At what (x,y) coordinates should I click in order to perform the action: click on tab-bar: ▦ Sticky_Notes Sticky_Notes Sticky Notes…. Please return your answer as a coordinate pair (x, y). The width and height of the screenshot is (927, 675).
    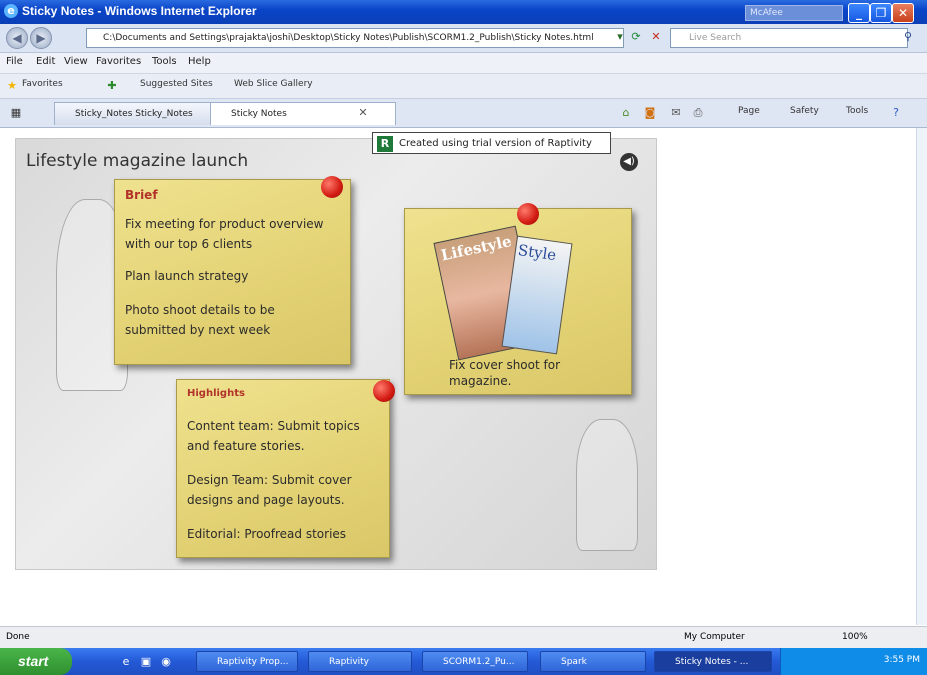
    Looking at the image, I should click on (463, 113).